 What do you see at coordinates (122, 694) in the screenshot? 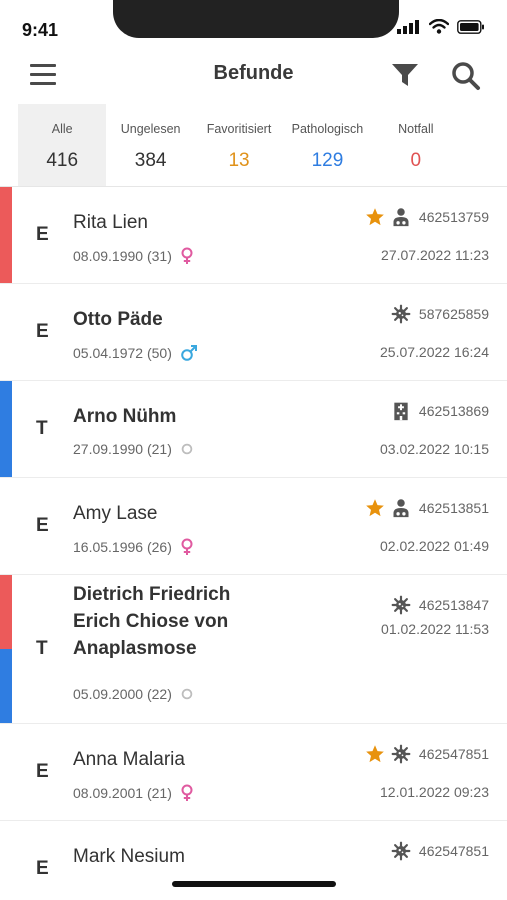
I see `birthdate-text: 05.09.2000 (22)` at bounding box center [122, 694].